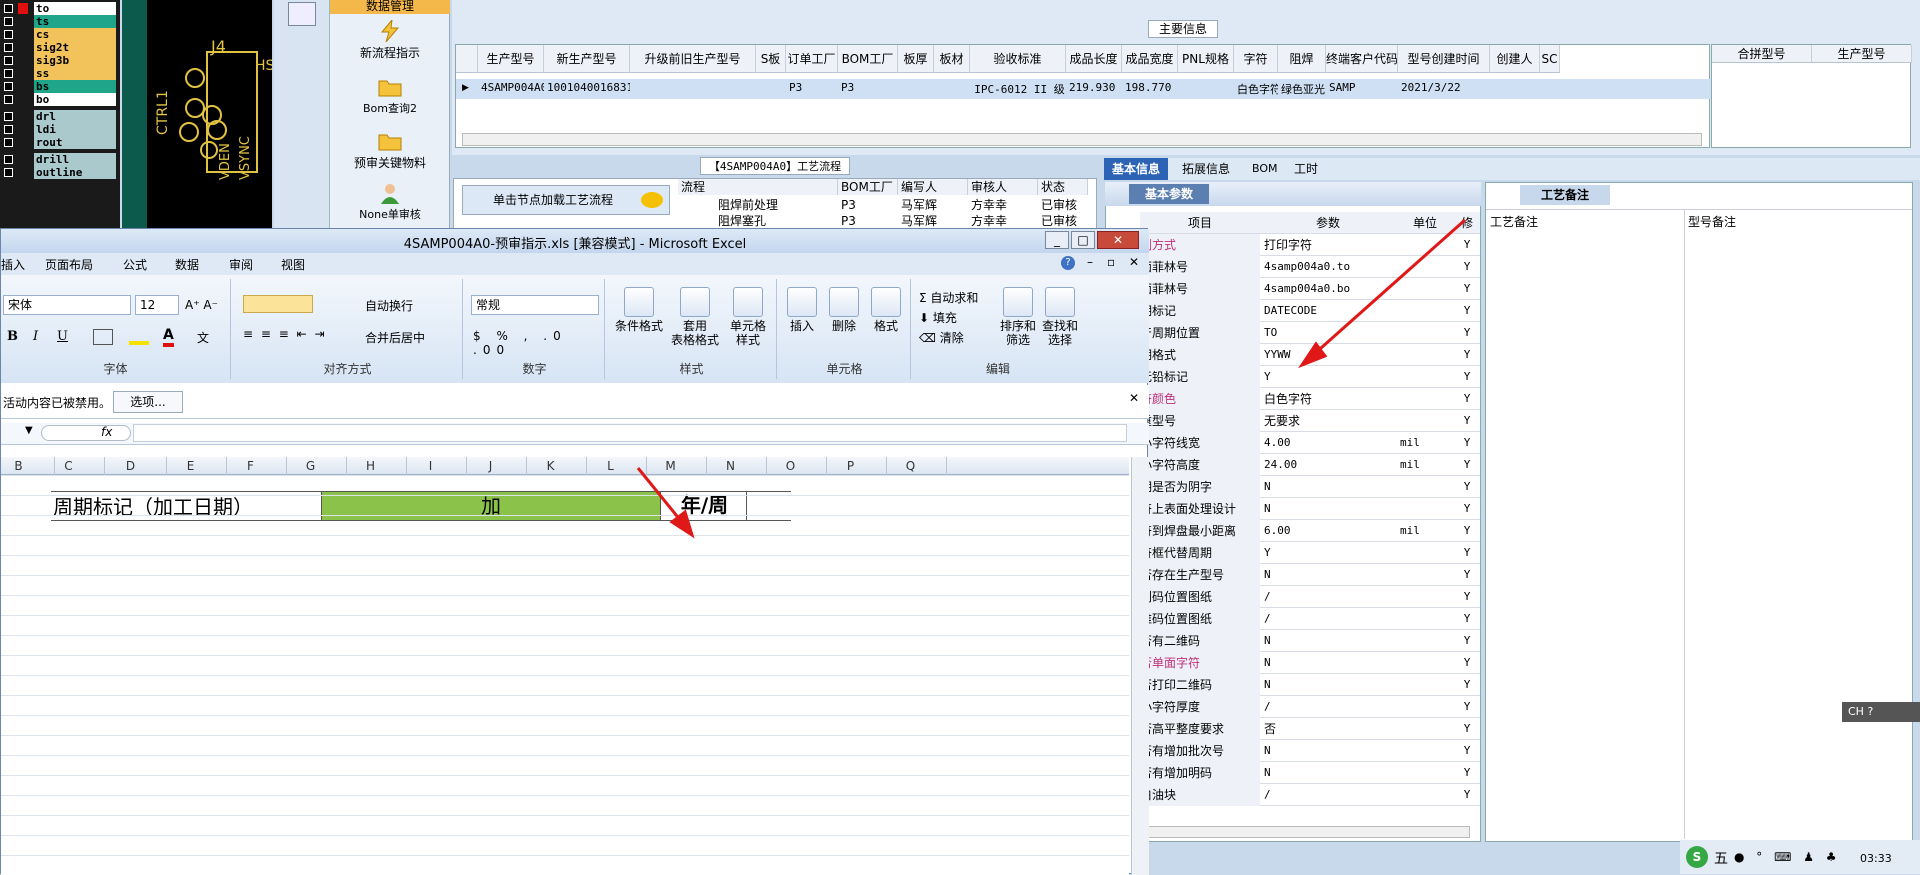 The width and height of the screenshot is (1920, 875). Describe the element at coordinates (1856, 711) in the screenshot. I see `ime-label: CH` at that location.